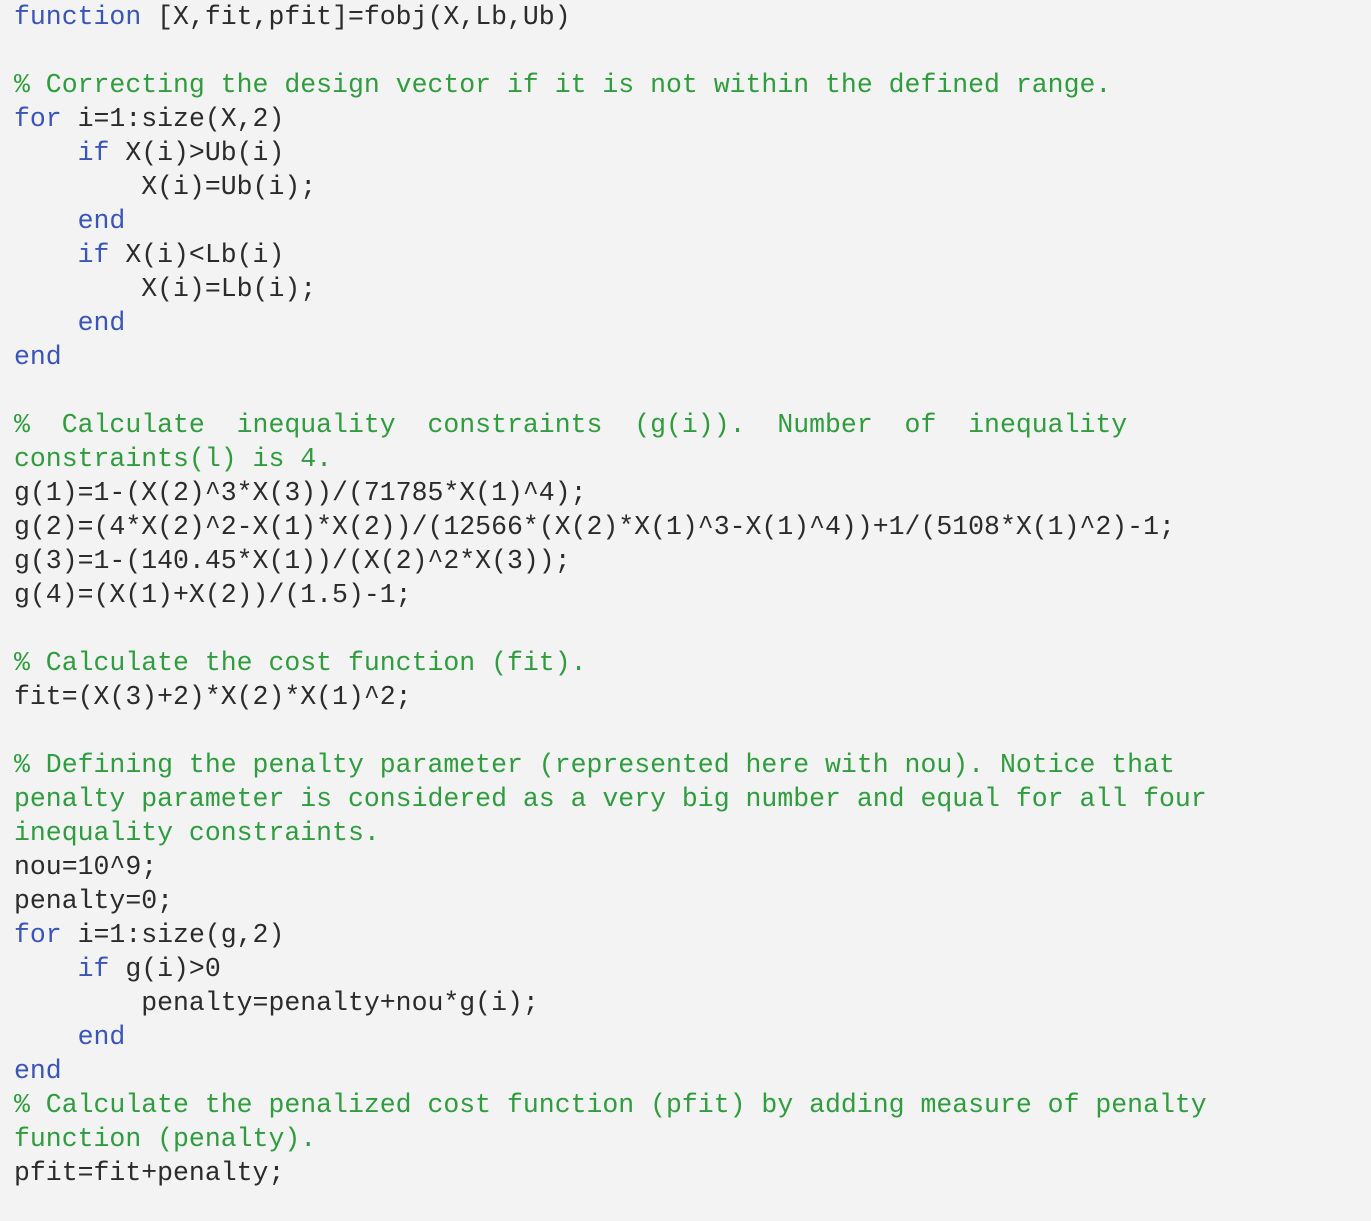 This screenshot has width=1371, height=1221. Describe the element at coordinates (38, 119) in the screenshot. I see `keyword-for: for` at that location.